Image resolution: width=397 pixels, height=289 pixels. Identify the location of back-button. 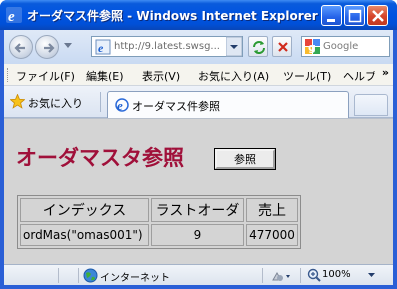
(21, 47).